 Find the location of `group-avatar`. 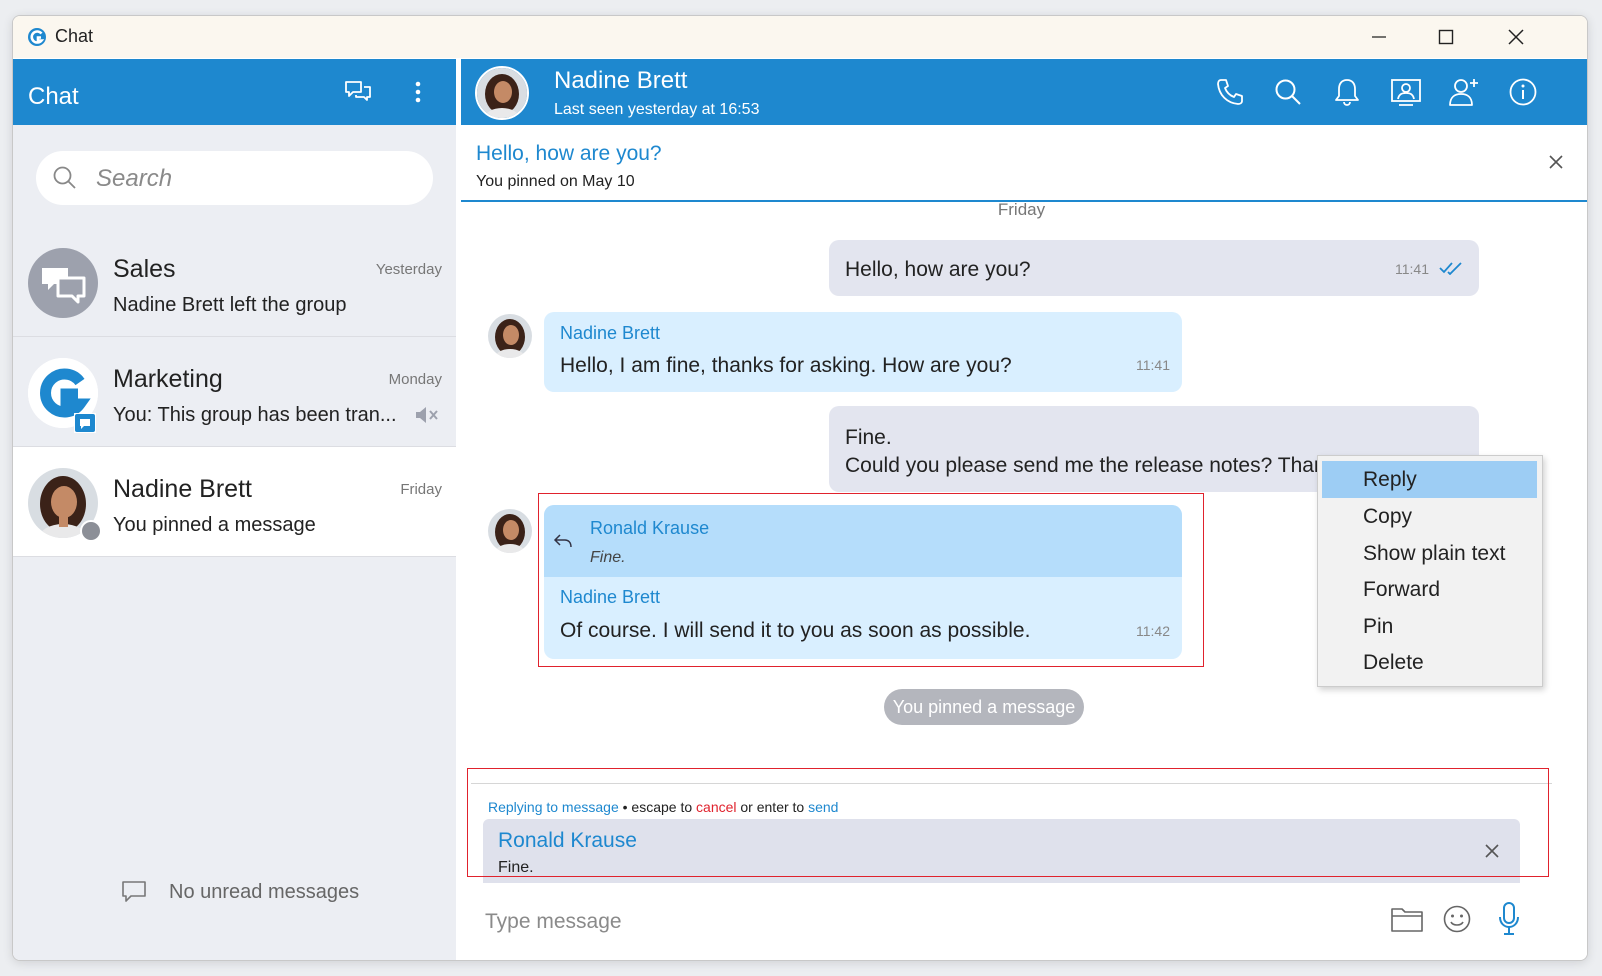

group-avatar is located at coordinates (63, 283).